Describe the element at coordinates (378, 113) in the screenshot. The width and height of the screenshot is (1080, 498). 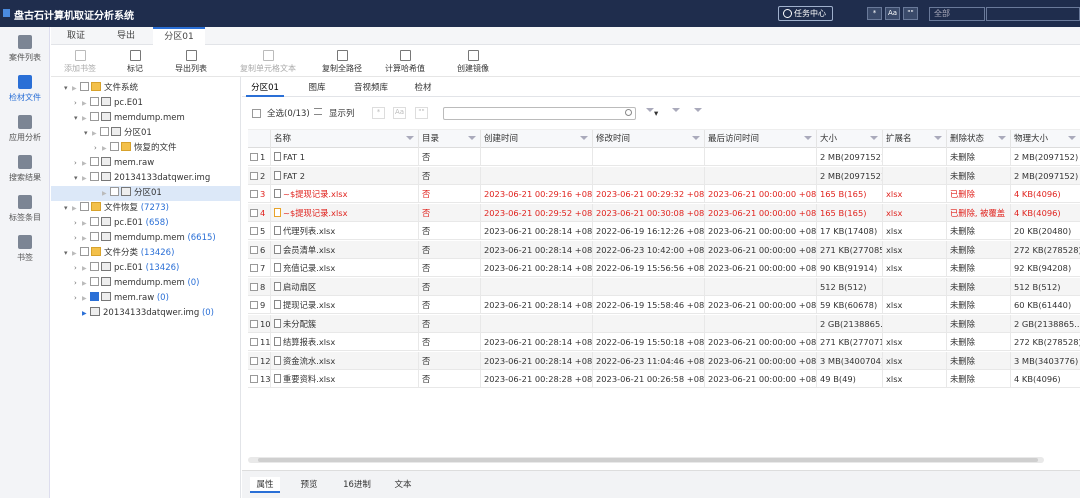
I see `wildcard-filter-icon: *` at that location.